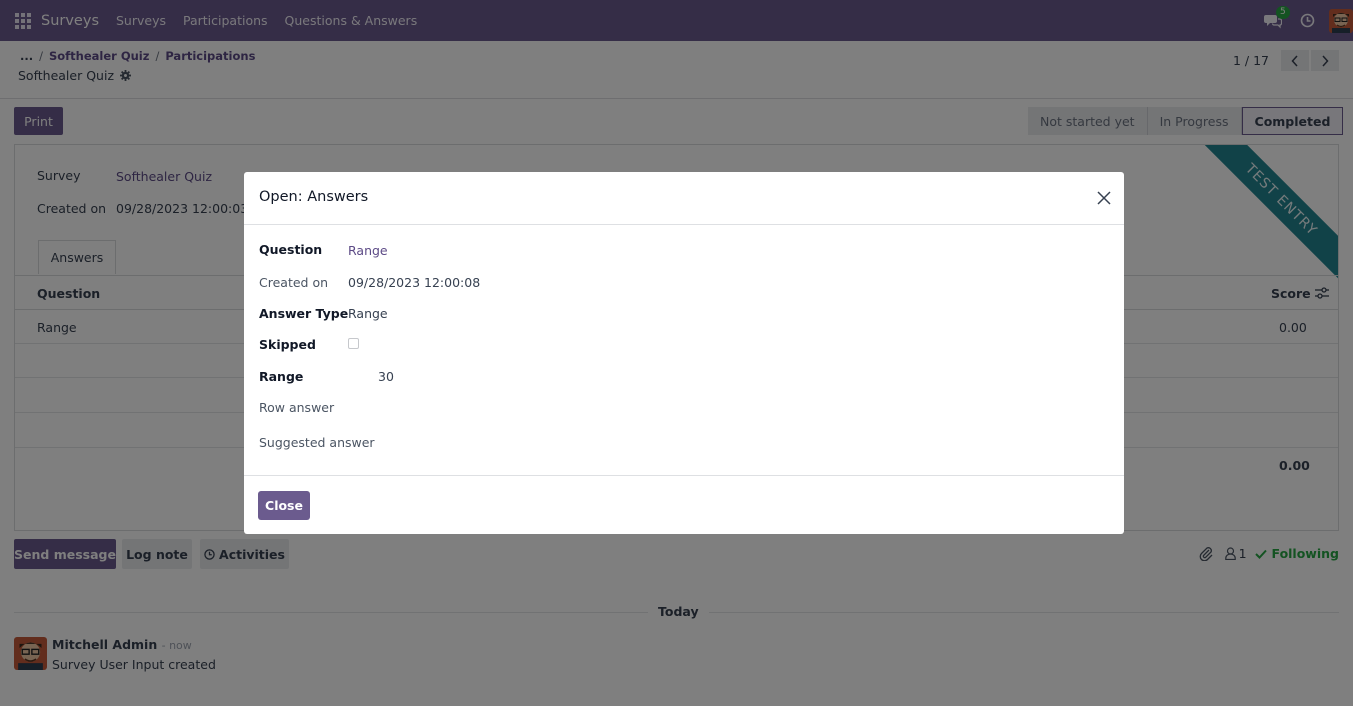  Describe the element at coordinates (317, 442) in the screenshot. I see `suggested-answer-label: Suggested answer` at that location.